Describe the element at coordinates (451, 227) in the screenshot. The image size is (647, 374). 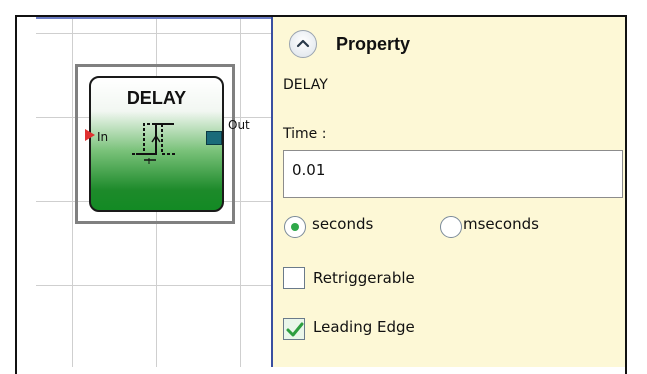
I see `mseconds-radio` at that location.